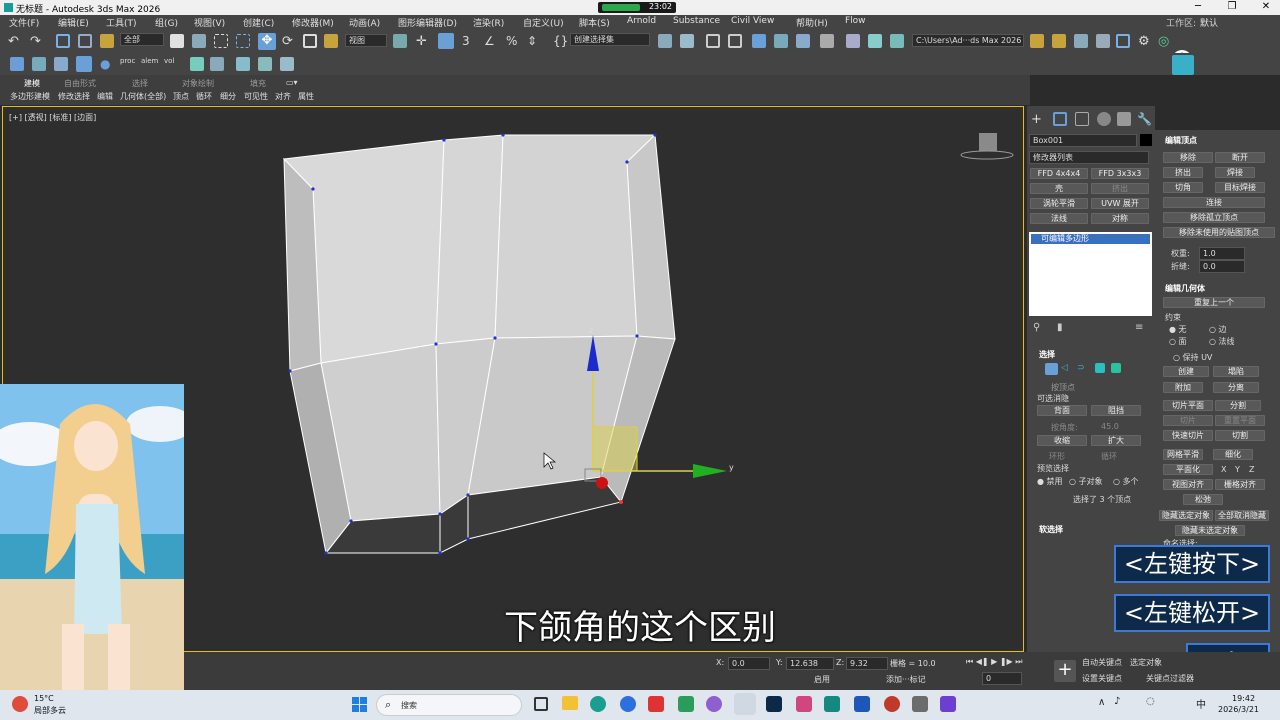 The width and height of the screenshot is (1280, 720). I want to click on photoshop-icon, so click(774, 704).